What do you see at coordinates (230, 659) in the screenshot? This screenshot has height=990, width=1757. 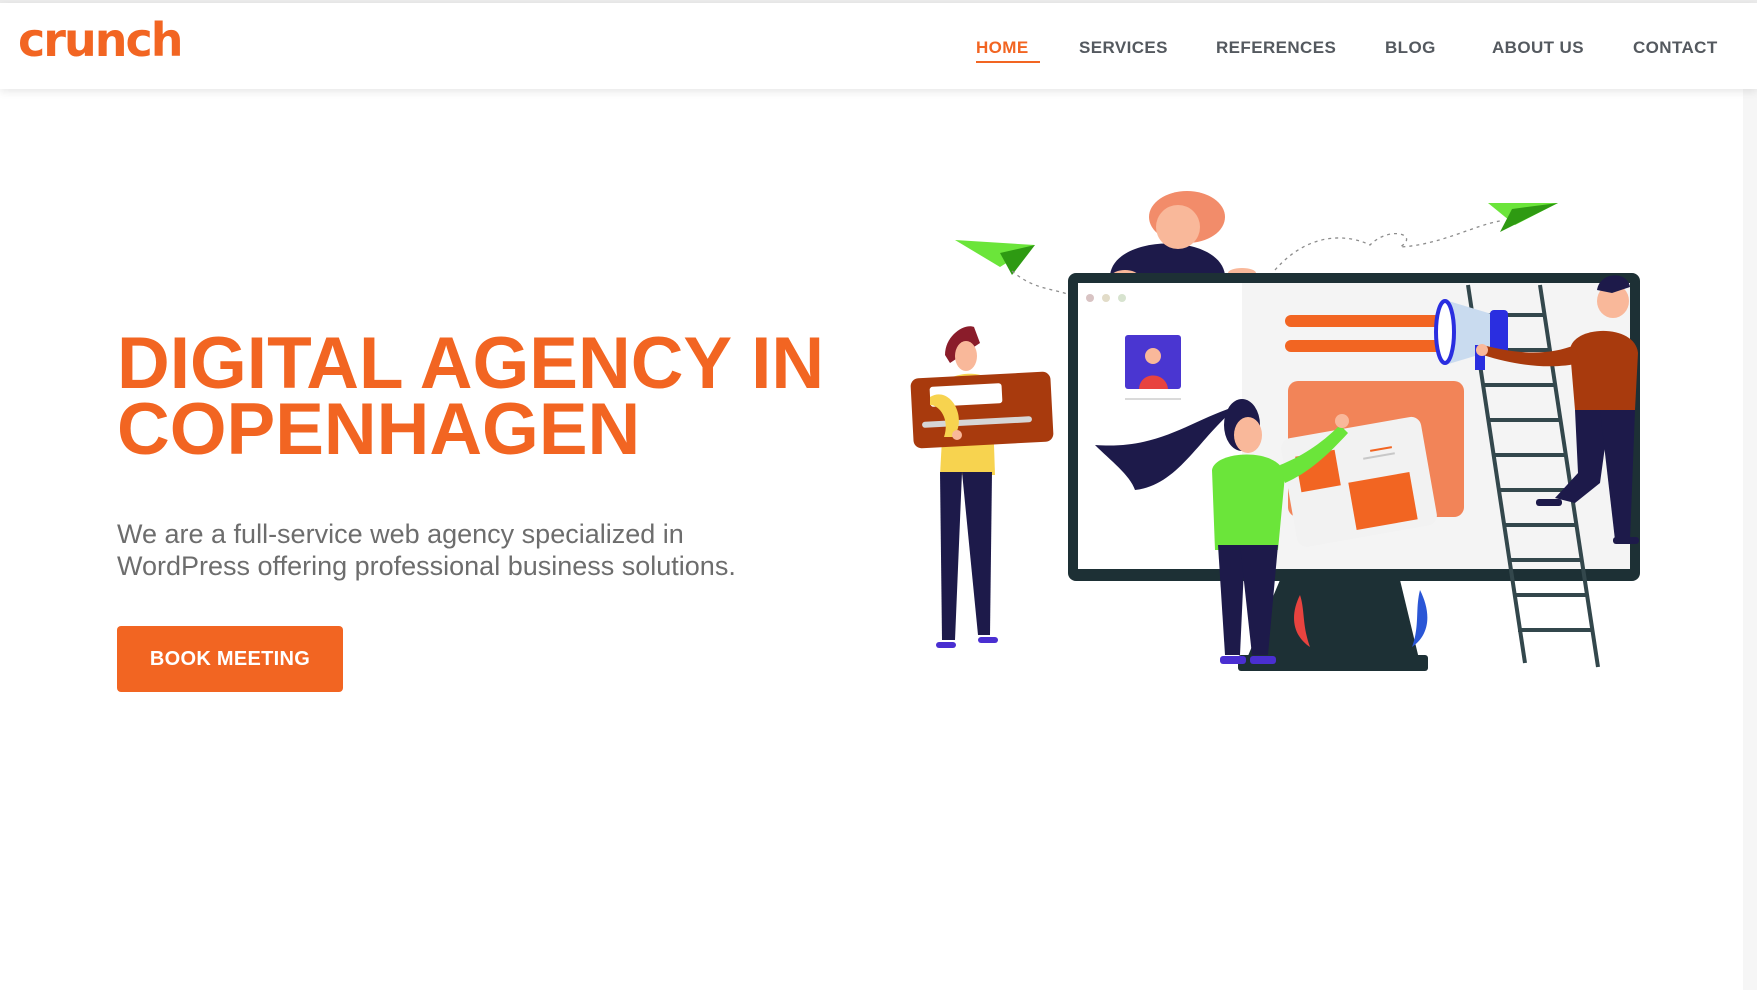 I see `book-meeting-button: BOOK MEETING` at bounding box center [230, 659].